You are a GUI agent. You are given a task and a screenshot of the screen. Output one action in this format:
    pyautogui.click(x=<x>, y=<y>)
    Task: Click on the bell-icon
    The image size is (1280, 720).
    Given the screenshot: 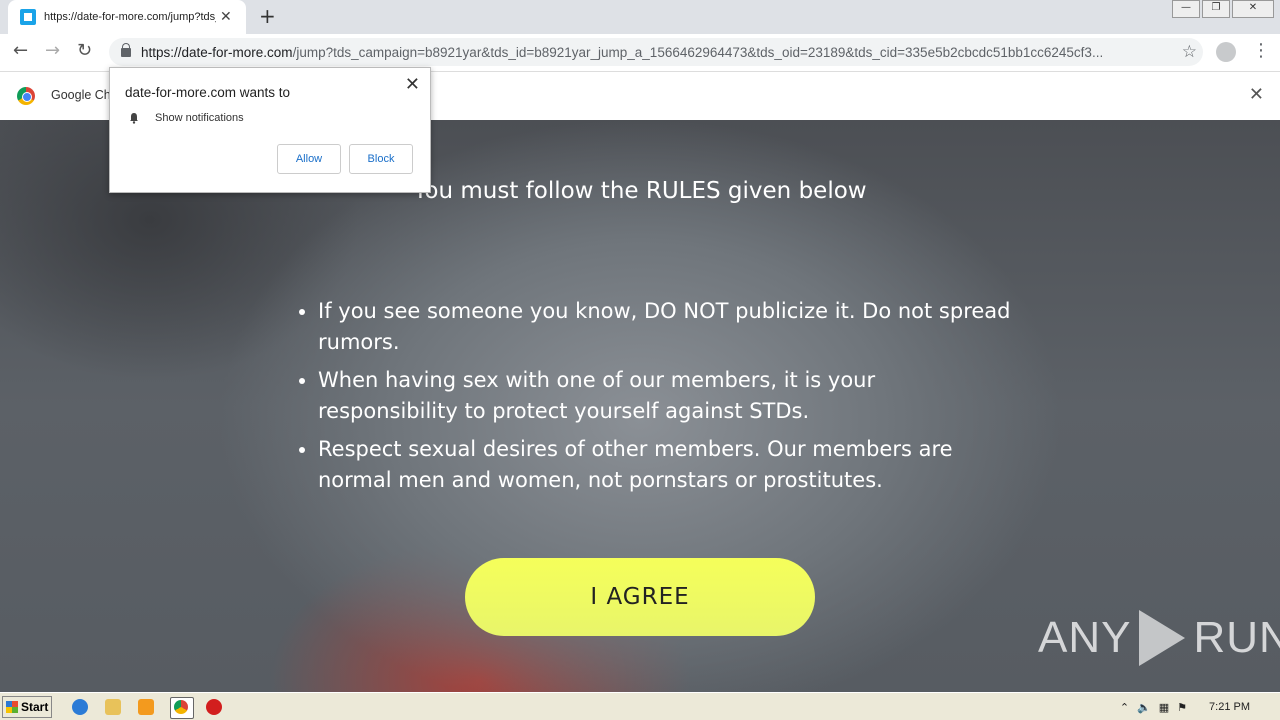 What is the action you would take?
    pyautogui.click(x=134, y=118)
    